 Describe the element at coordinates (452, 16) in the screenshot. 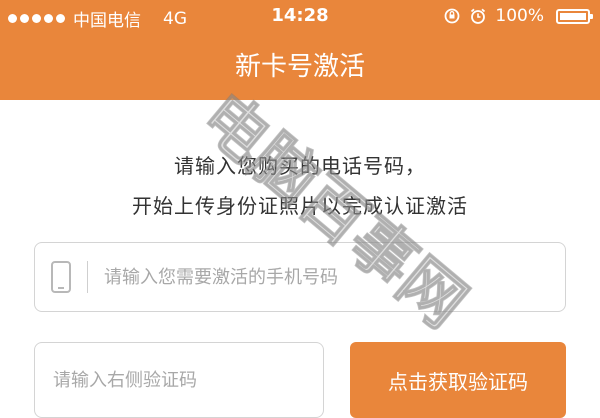

I see `rotation-lock-icon` at that location.